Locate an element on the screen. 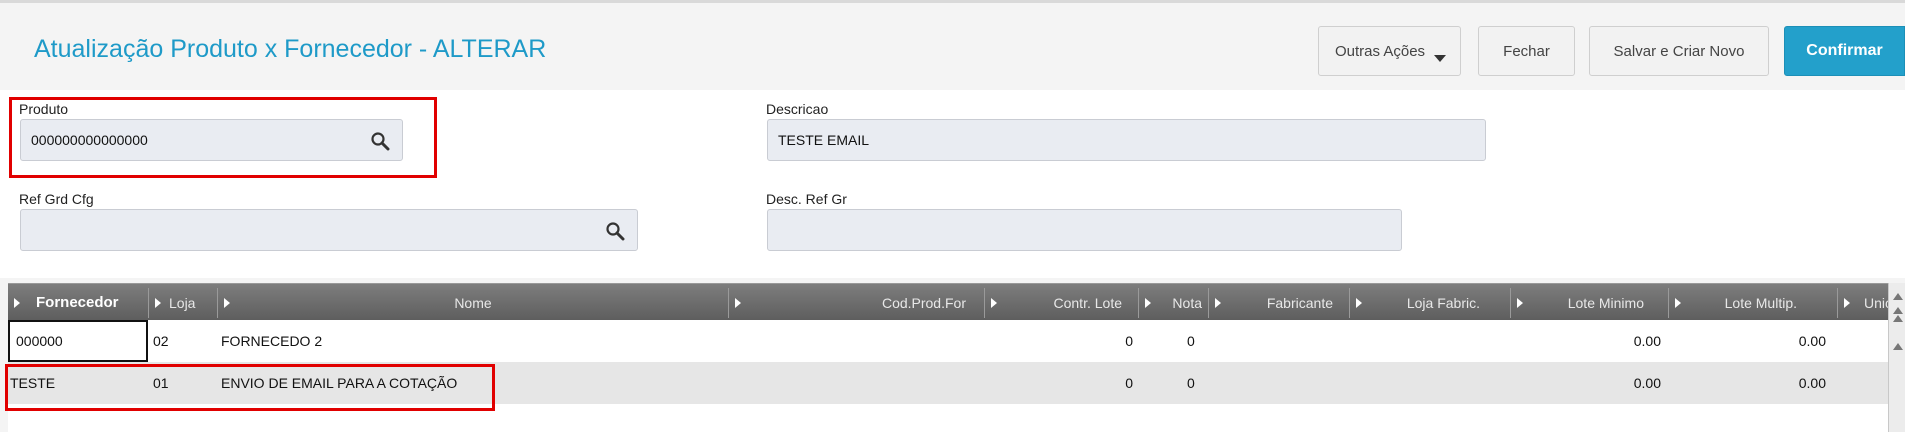 This screenshot has height=432, width=1905. col-nota: Nota is located at coordinates (1173, 302).